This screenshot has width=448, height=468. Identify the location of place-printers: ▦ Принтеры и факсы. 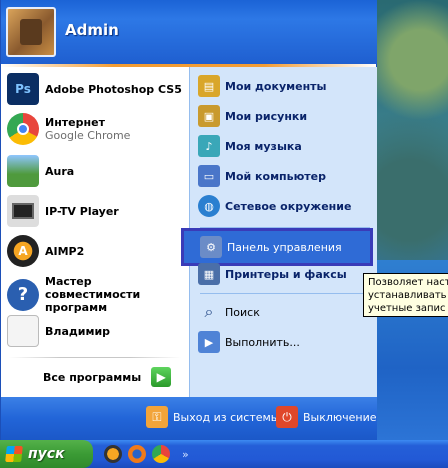
(286, 274).